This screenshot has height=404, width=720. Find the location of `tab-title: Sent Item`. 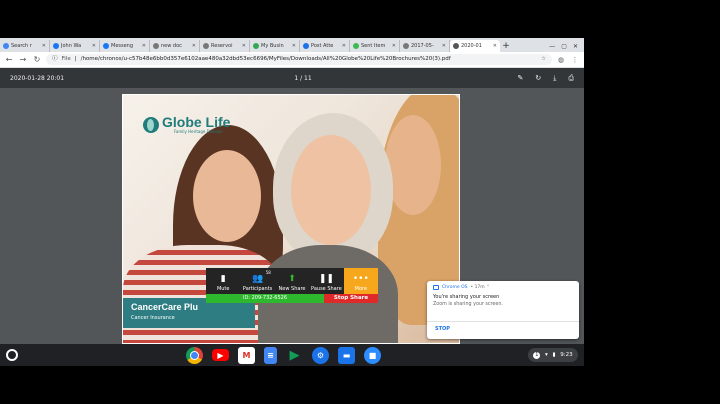

tab-title: Sent Item is located at coordinates (373, 46).